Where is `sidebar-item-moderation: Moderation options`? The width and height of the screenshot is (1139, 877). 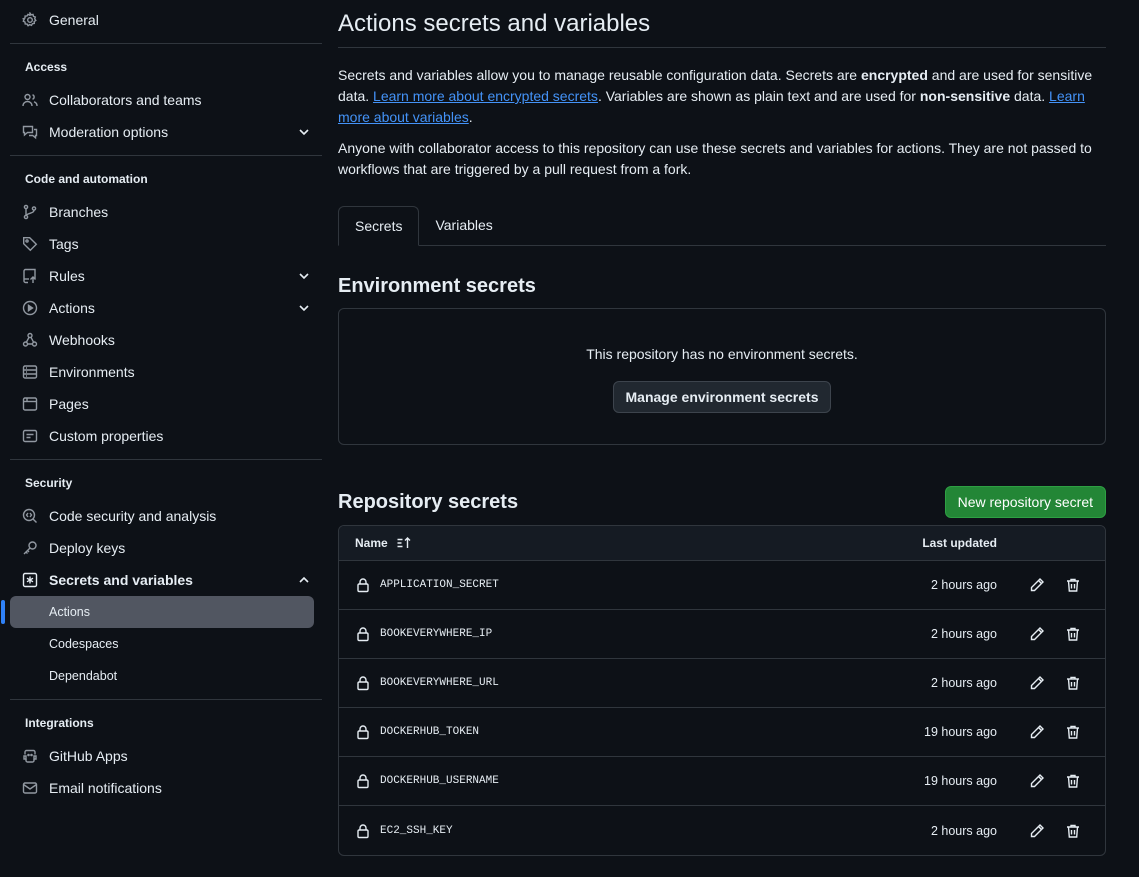 sidebar-item-moderation: Moderation options is located at coordinates (166, 132).